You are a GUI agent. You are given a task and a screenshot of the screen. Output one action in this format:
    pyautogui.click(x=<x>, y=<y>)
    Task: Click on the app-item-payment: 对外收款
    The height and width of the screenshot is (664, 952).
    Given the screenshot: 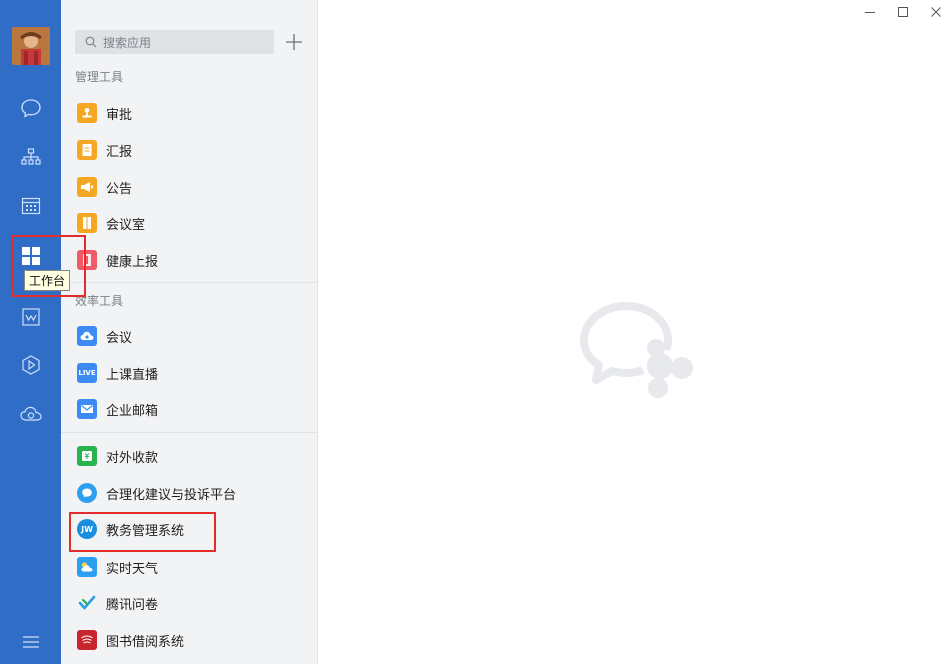 What is the action you would take?
    pyautogui.click(x=189, y=456)
    